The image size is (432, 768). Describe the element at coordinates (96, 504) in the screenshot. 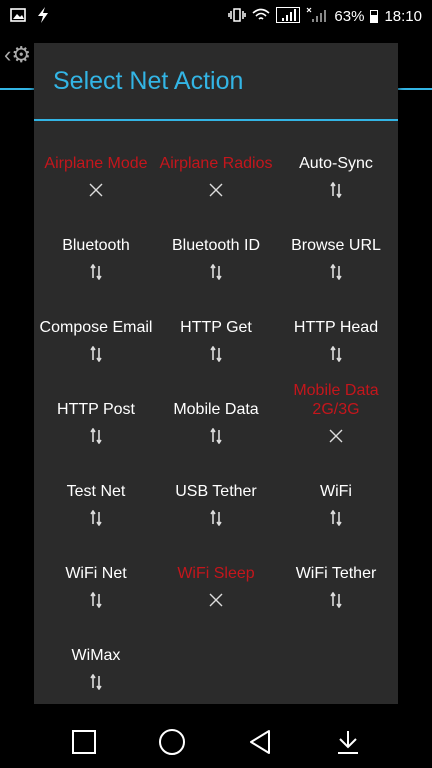

I see `action-test-net: Test Net` at that location.